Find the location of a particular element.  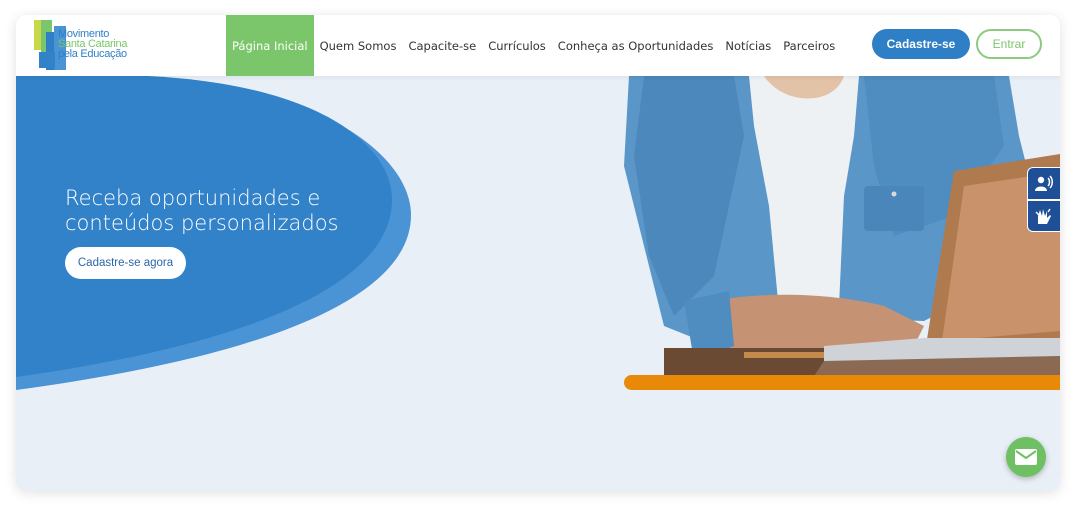

nav-item-noticias: Notícias is located at coordinates (748, 45).